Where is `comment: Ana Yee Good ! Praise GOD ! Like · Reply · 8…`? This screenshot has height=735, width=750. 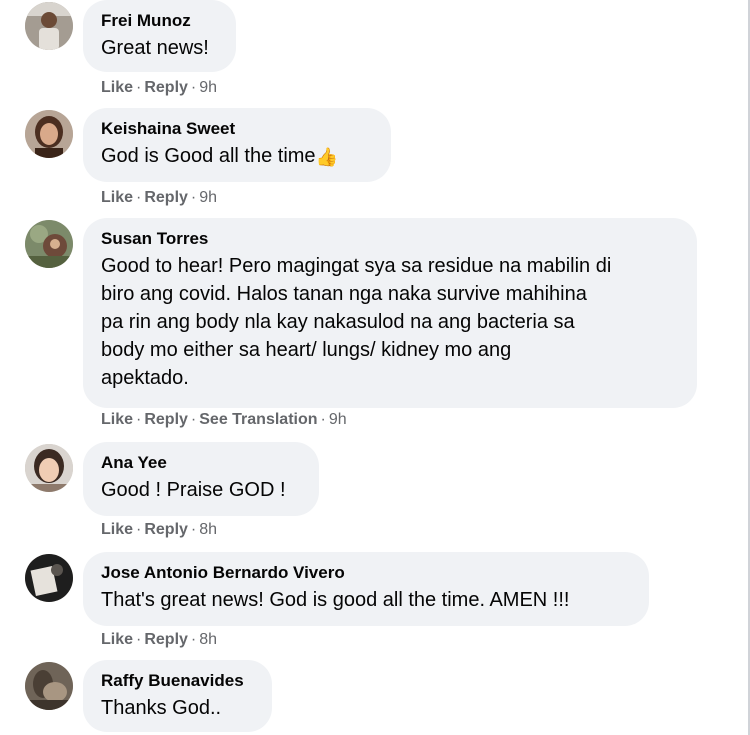 comment: Ana Yee Good ! Praise GOD ! Like · Reply · 8… is located at coordinates (374, 492).